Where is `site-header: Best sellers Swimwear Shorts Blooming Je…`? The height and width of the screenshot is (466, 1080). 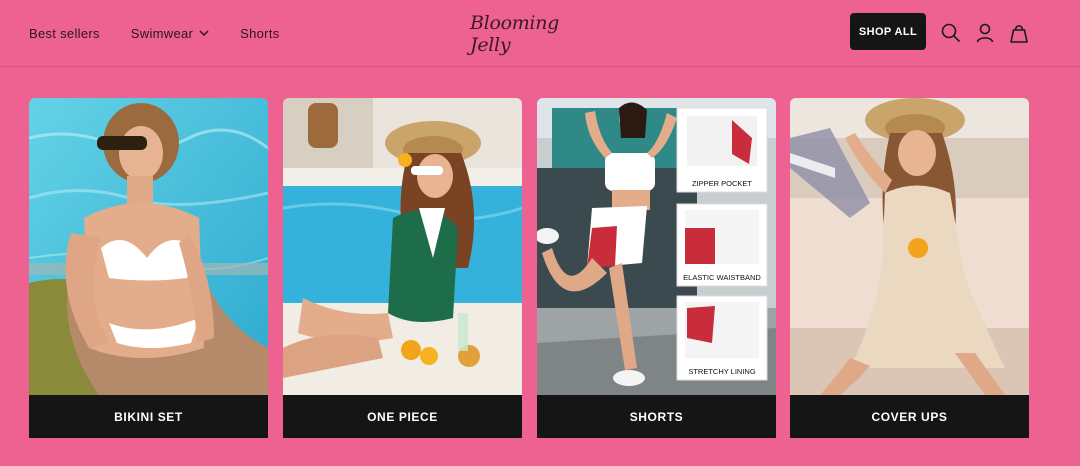 site-header: Best sellers Swimwear Shorts Blooming Je… is located at coordinates (540, 33).